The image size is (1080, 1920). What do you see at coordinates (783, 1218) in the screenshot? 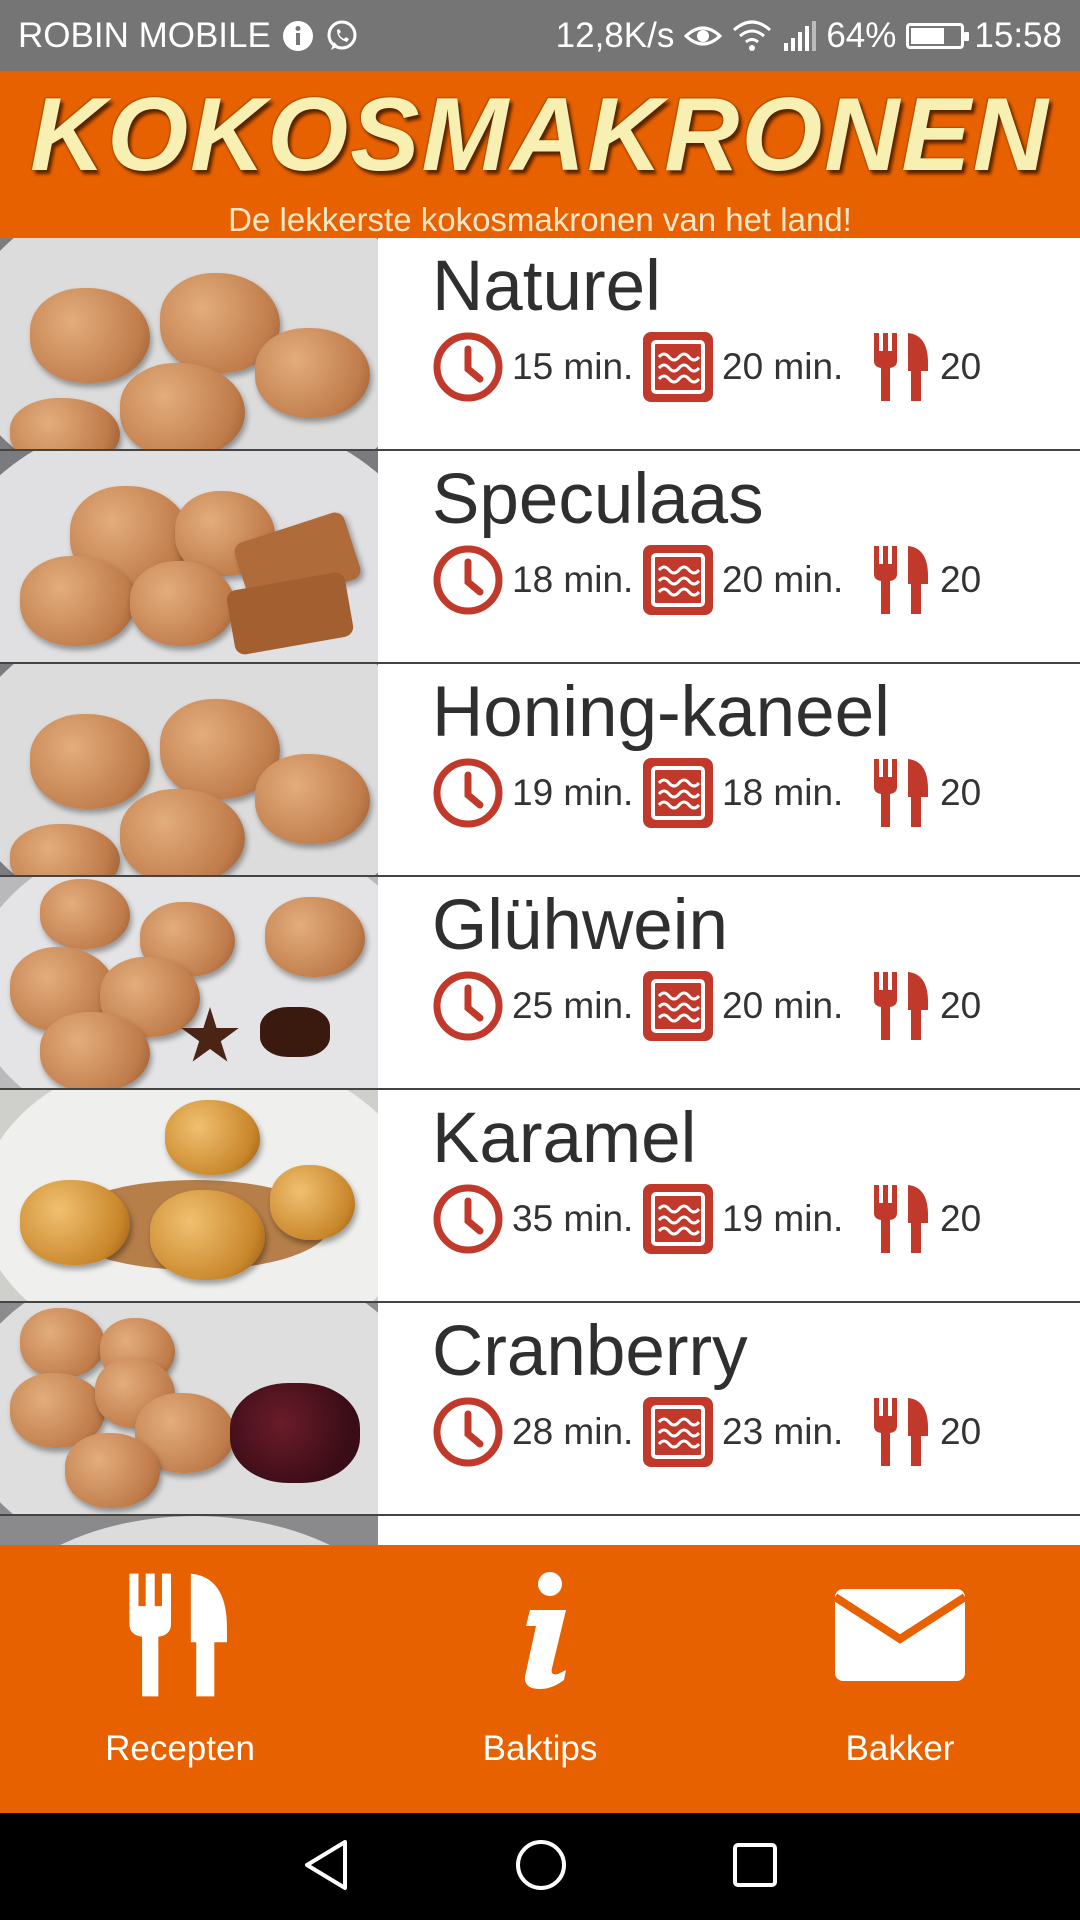
I see `bake-time: 19 min.` at bounding box center [783, 1218].